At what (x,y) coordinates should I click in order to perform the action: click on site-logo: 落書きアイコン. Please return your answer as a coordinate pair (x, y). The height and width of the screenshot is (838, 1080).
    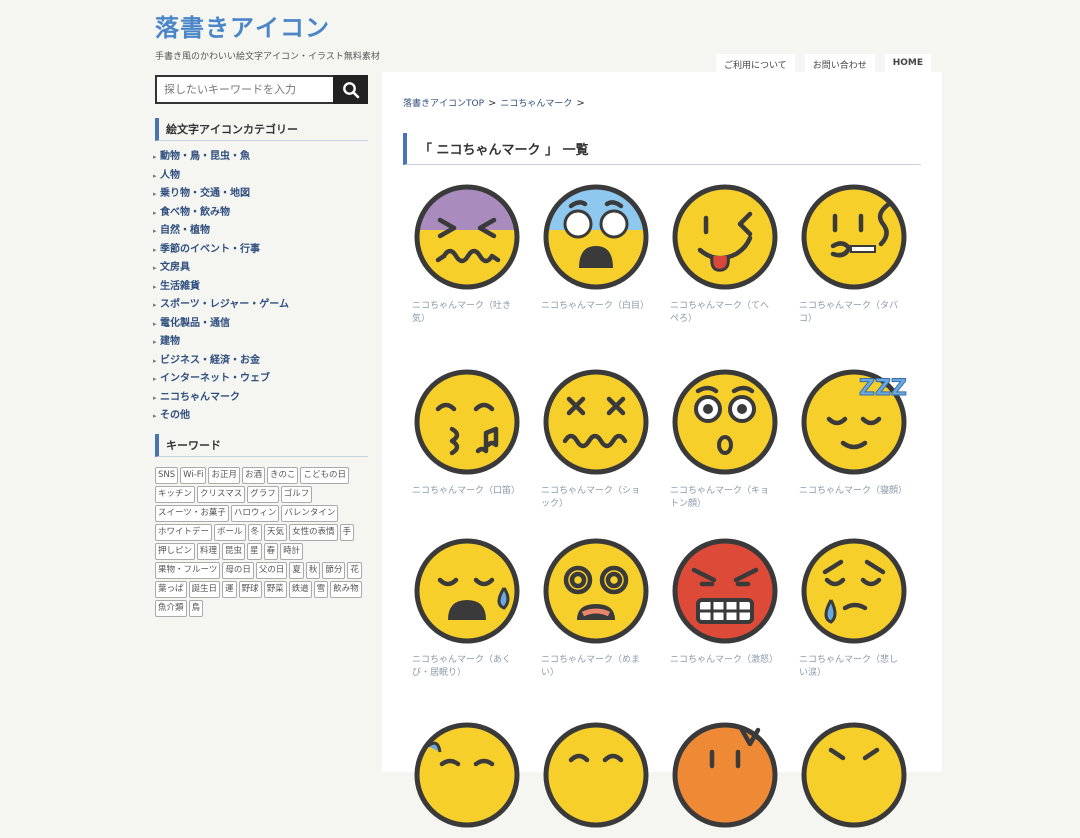
    Looking at the image, I should click on (267, 25).